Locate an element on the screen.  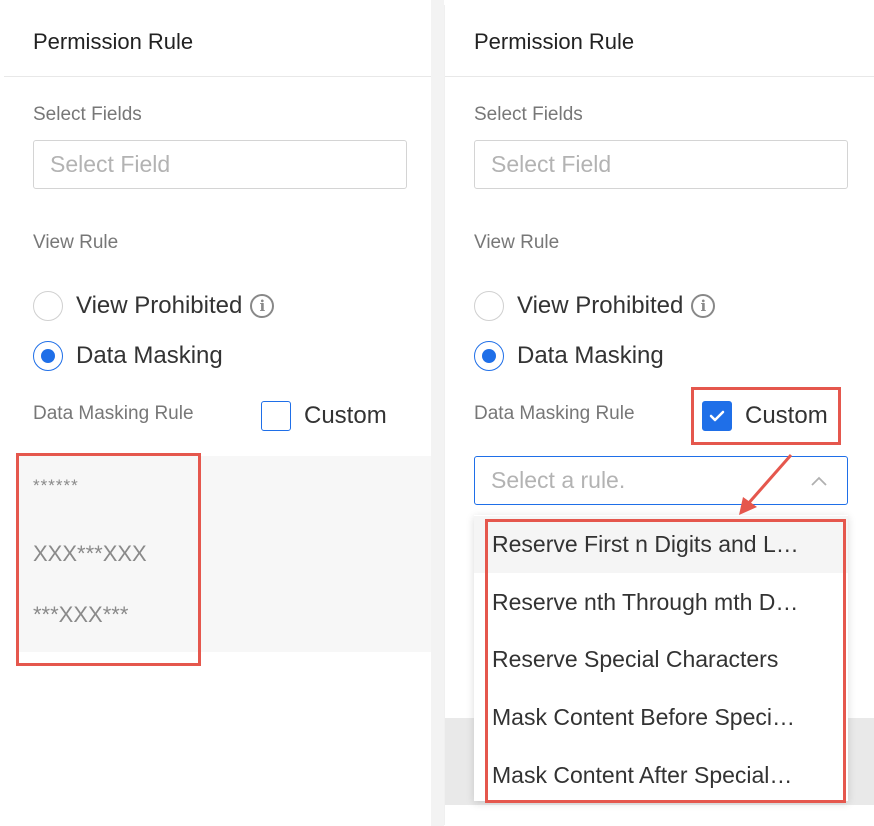
mask-example: XXX***XXX is located at coordinates (90, 554).